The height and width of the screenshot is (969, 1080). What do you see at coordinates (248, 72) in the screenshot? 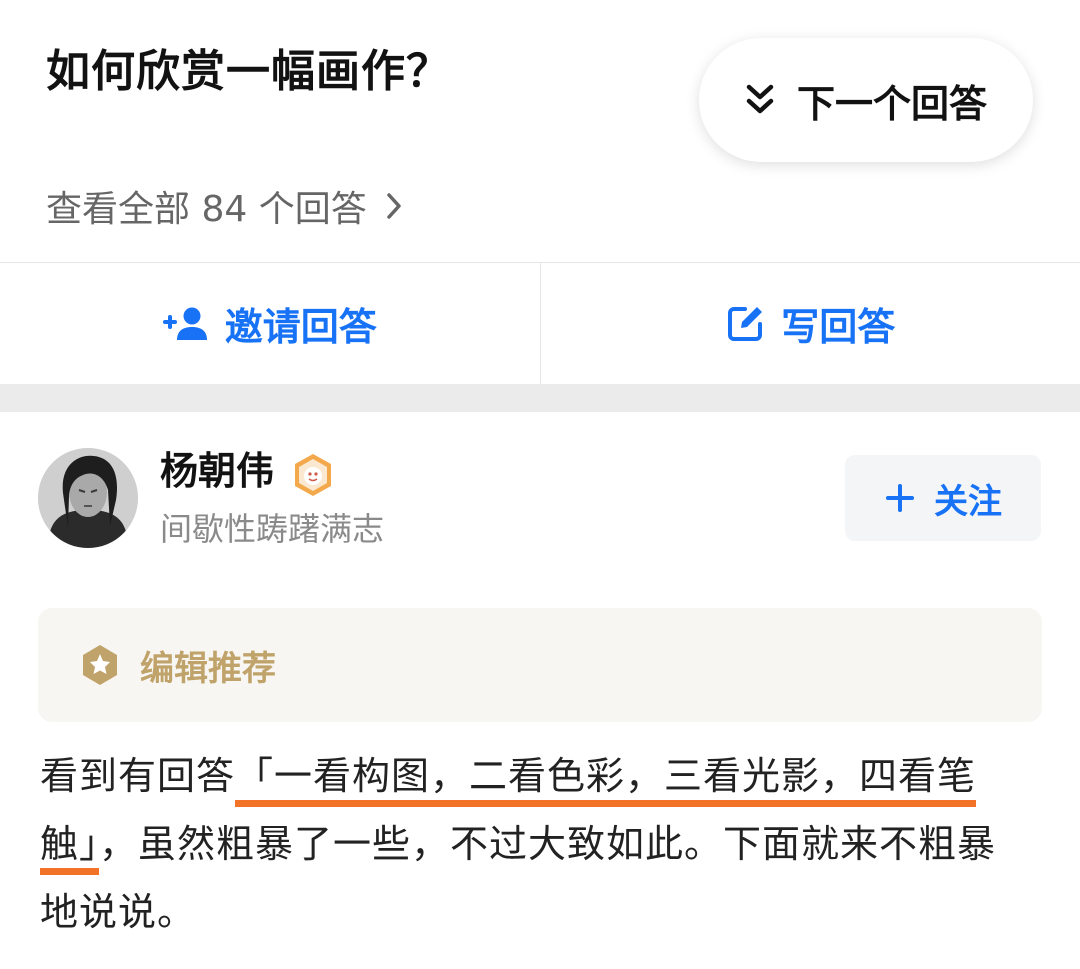
I see `question-title: 如何欣赏一幅画作？` at bounding box center [248, 72].